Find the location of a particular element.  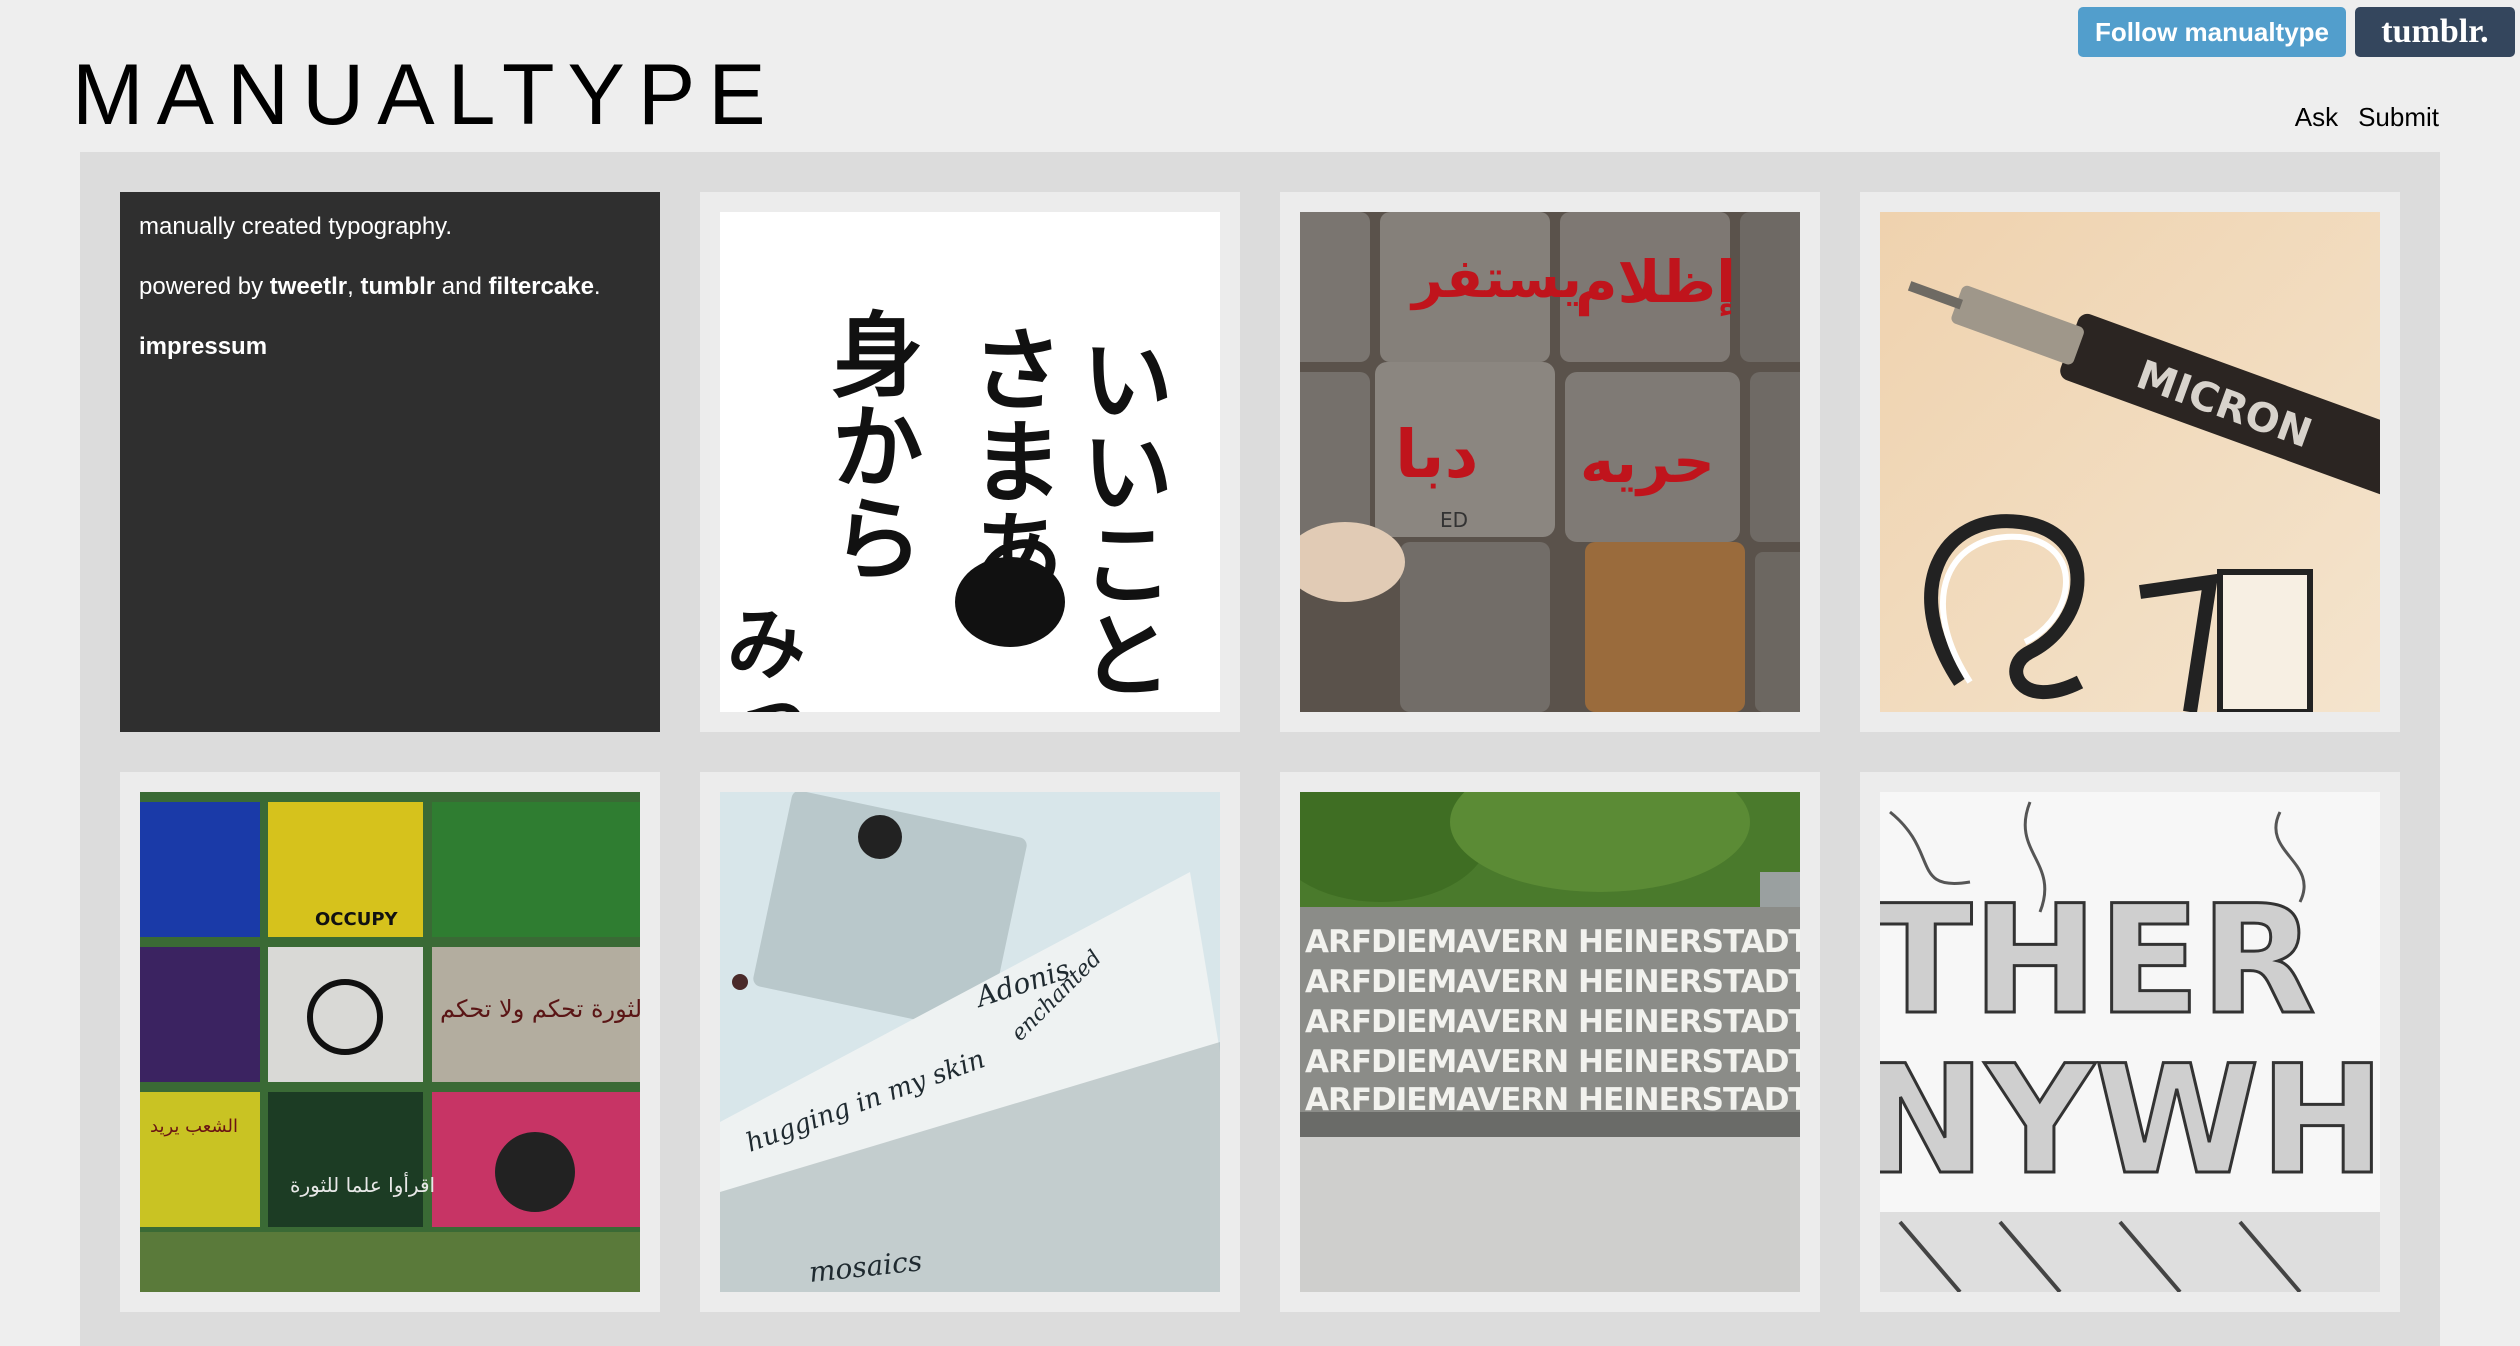

stone-blocks-image: يستفر إظلام دبا حريه ED is located at coordinates (1550, 462).